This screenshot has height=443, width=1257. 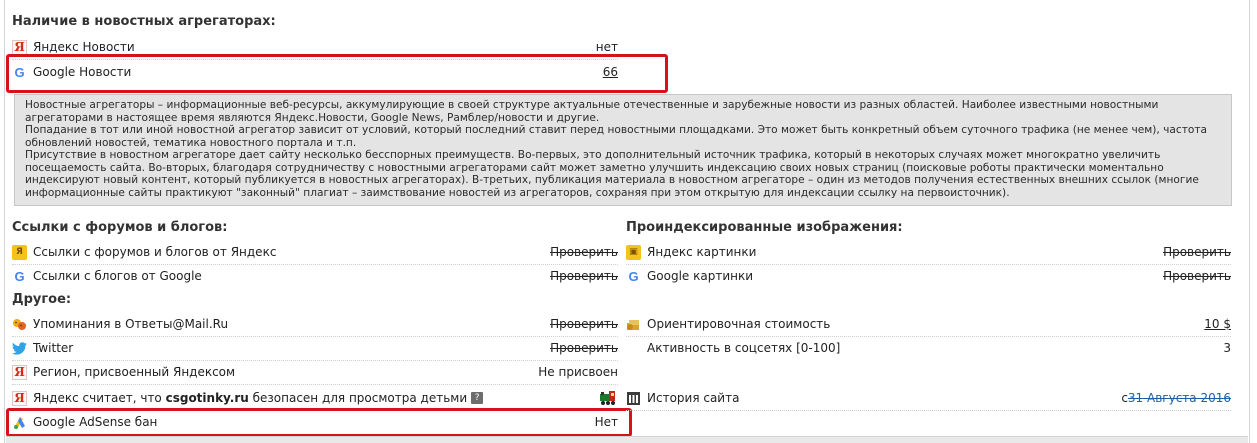 What do you see at coordinates (42, 299) in the screenshot?
I see `other-heading: Другое:` at bounding box center [42, 299].